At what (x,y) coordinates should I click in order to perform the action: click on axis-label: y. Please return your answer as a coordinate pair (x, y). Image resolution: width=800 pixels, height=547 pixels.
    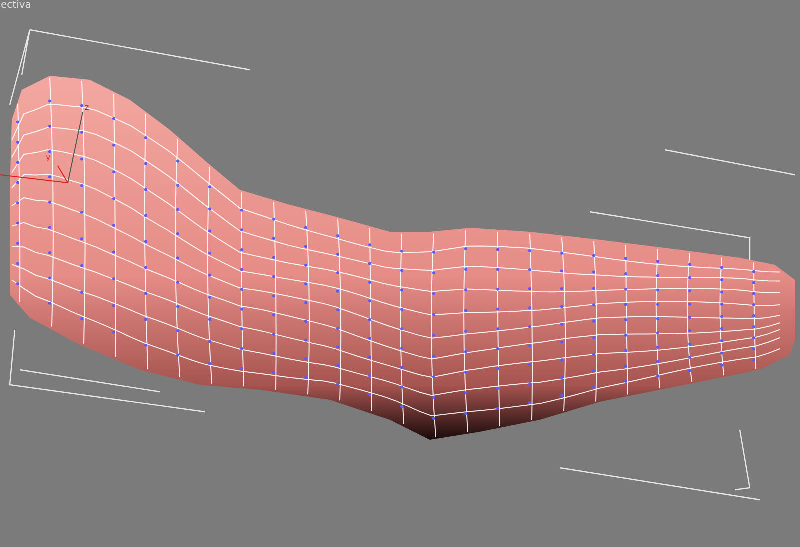
    Looking at the image, I should click on (48, 157).